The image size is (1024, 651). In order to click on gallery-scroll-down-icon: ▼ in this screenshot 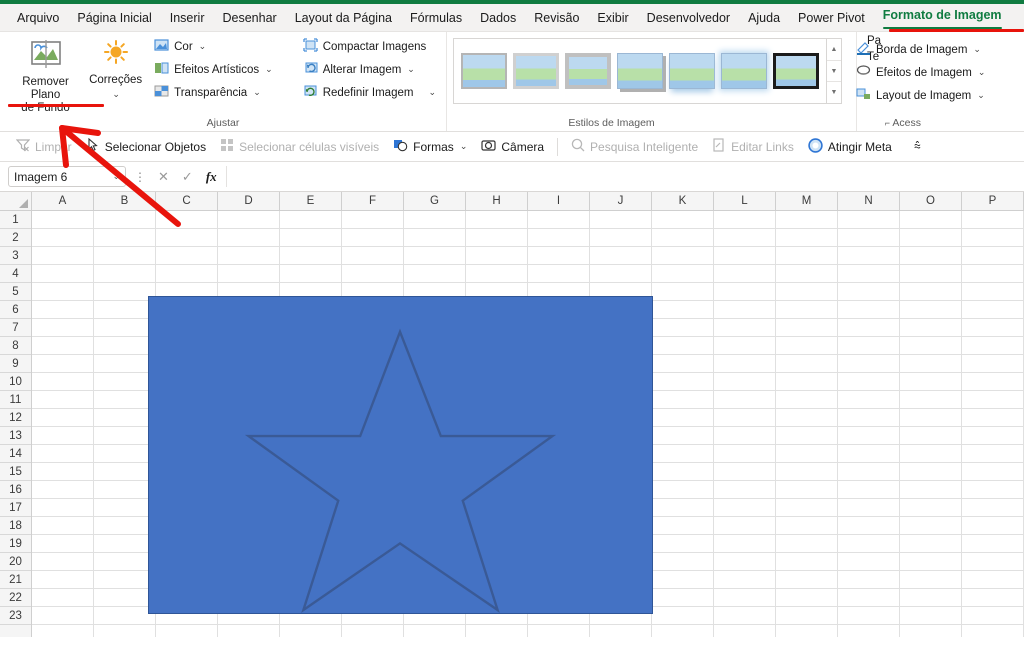, I will do `click(834, 72)`.